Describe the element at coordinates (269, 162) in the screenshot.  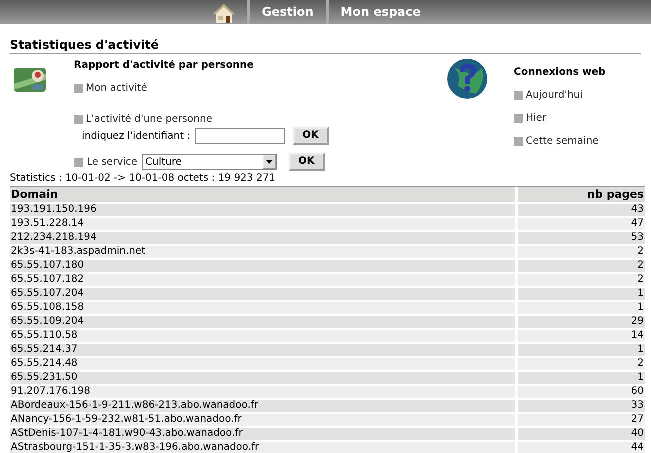
I see `dropdown-arrow-icon` at that location.